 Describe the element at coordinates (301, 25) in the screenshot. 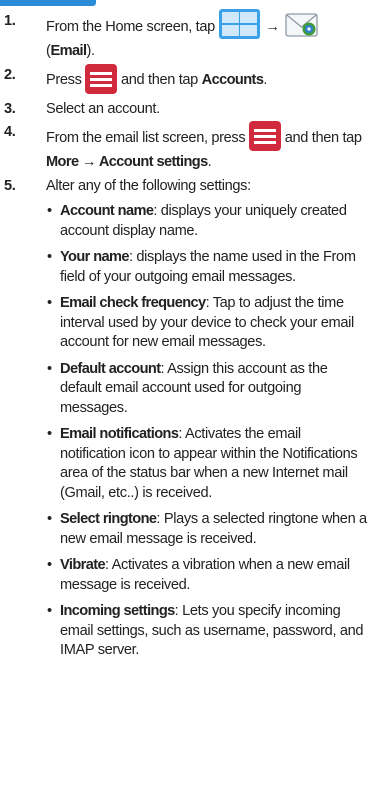

I see `email-envelope-icon` at that location.